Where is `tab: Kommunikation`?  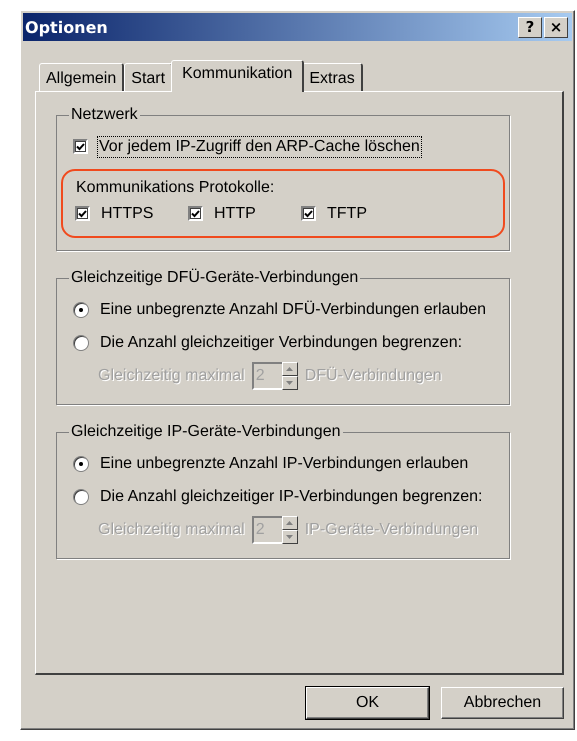
tab: Kommunikation is located at coordinates (237, 76).